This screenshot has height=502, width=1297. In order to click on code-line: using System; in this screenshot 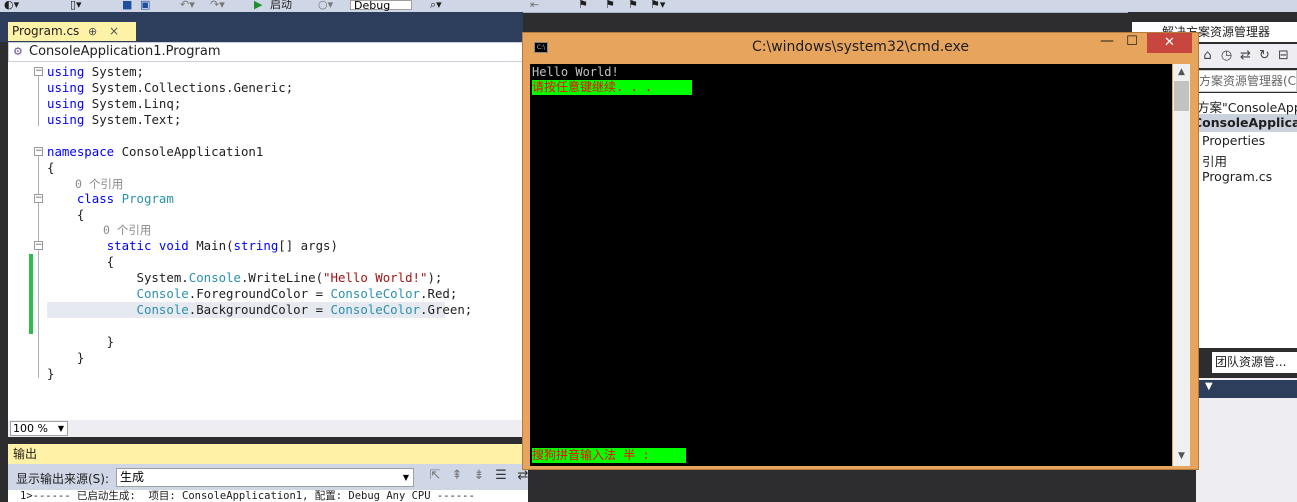, I will do `click(95, 71)`.